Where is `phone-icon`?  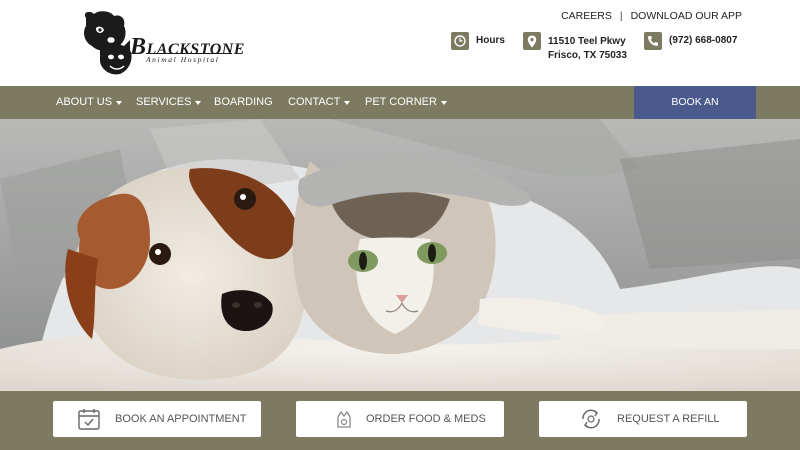
phone-icon is located at coordinates (653, 41).